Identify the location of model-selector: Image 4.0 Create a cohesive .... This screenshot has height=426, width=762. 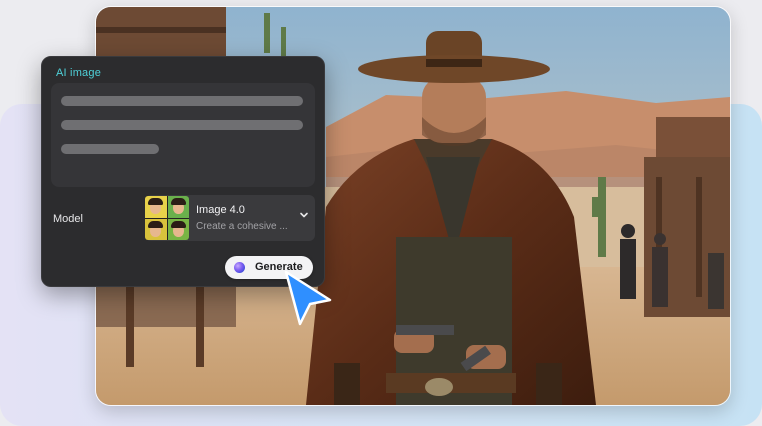
(230, 218).